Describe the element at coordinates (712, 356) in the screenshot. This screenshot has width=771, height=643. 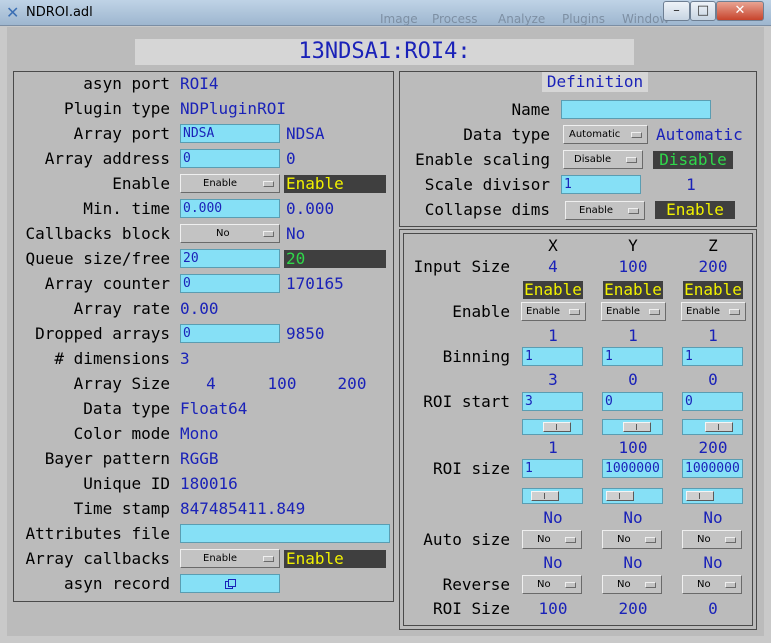
I see `binning-input-z: 1` at that location.